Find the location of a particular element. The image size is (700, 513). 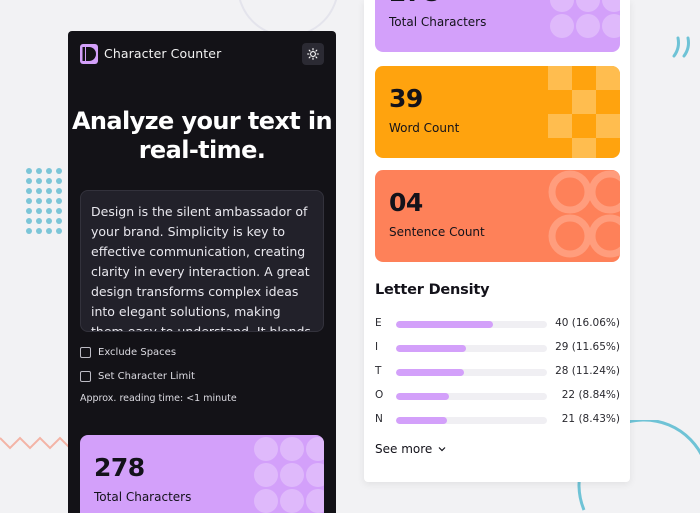

letter-density-row: E 40 (16.06%) is located at coordinates (497, 324).